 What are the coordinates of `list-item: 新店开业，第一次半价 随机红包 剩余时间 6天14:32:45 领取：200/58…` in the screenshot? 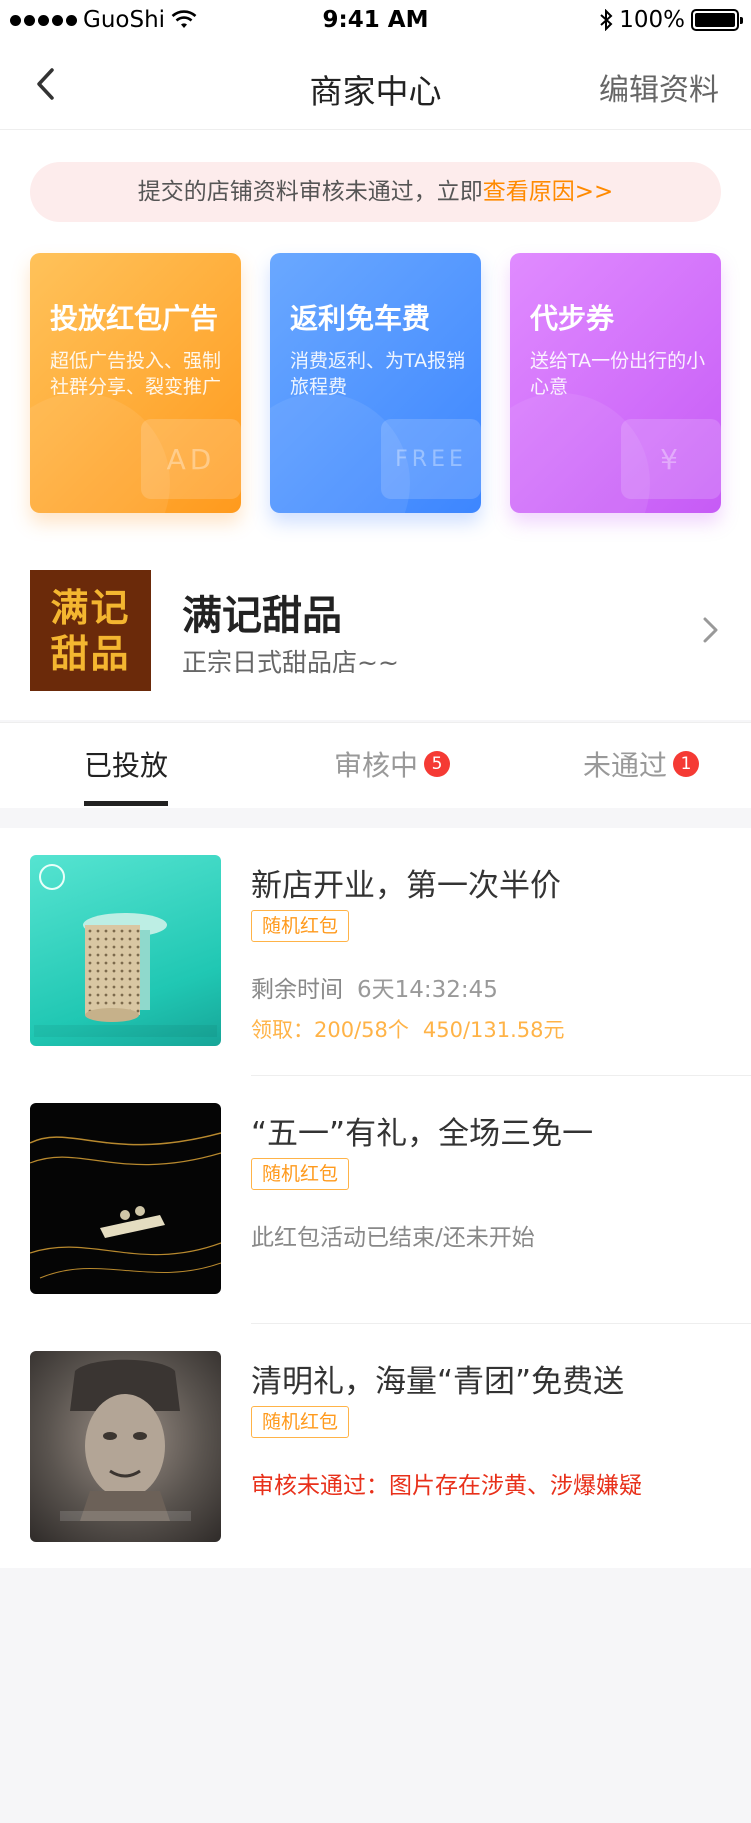 It's located at (375, 952).